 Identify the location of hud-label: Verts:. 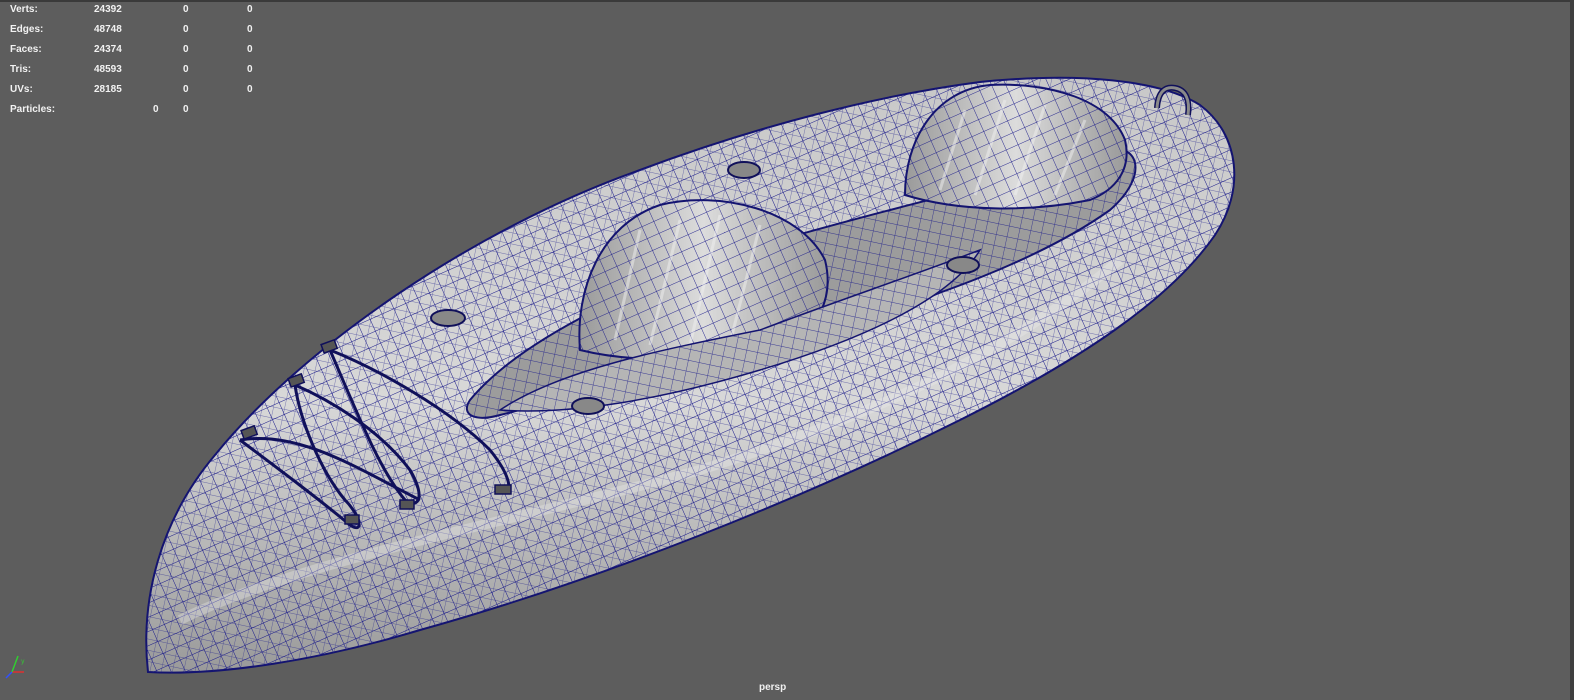
(24, 9).